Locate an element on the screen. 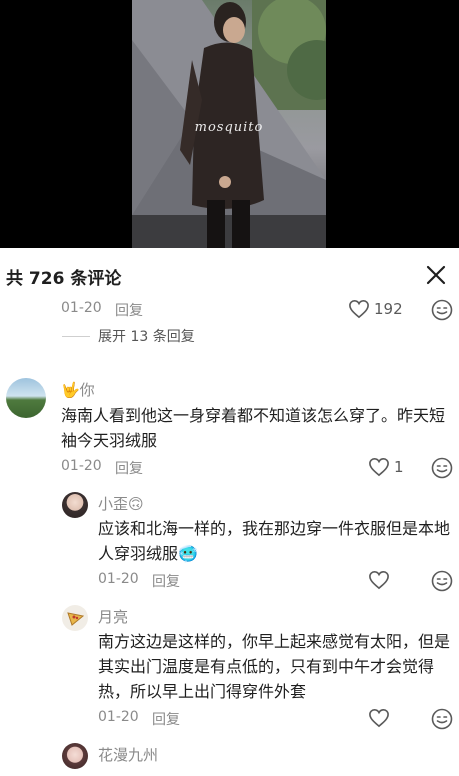 The width and height of the screenshot is (459, 776). expand-replies-label: 展开 13 条回复 is located at coordinates (146, 337).